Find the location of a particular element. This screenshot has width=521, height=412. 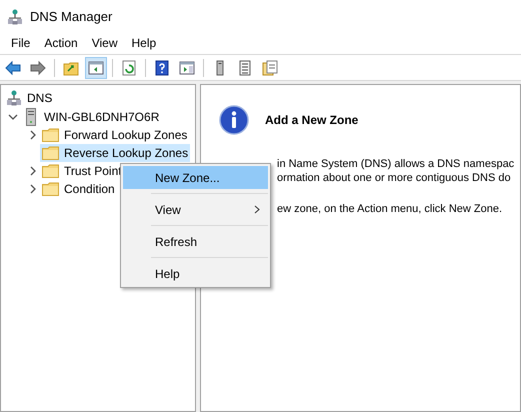

context-menu-item: Help is located at coordinates (195, 273).